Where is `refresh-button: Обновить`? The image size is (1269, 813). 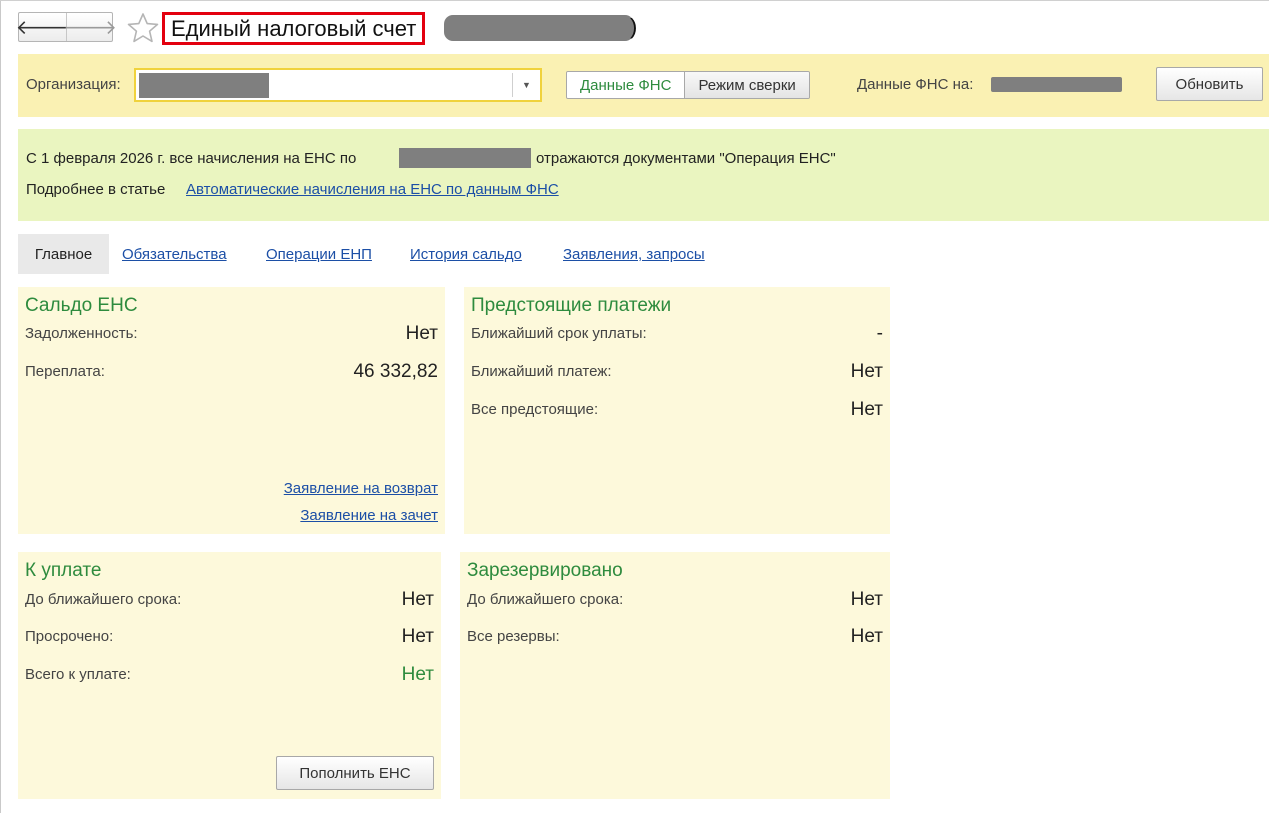
refresh-button: Обновить is located at coordinates (1209, 84).